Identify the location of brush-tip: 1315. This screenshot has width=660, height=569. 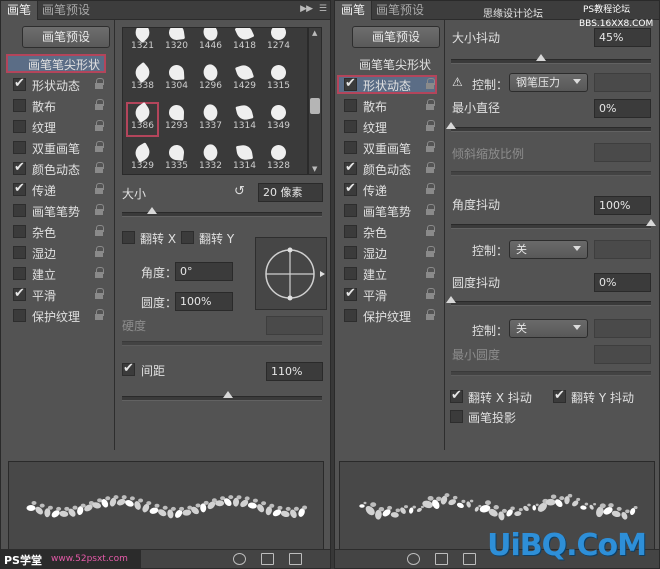
(278, 79).